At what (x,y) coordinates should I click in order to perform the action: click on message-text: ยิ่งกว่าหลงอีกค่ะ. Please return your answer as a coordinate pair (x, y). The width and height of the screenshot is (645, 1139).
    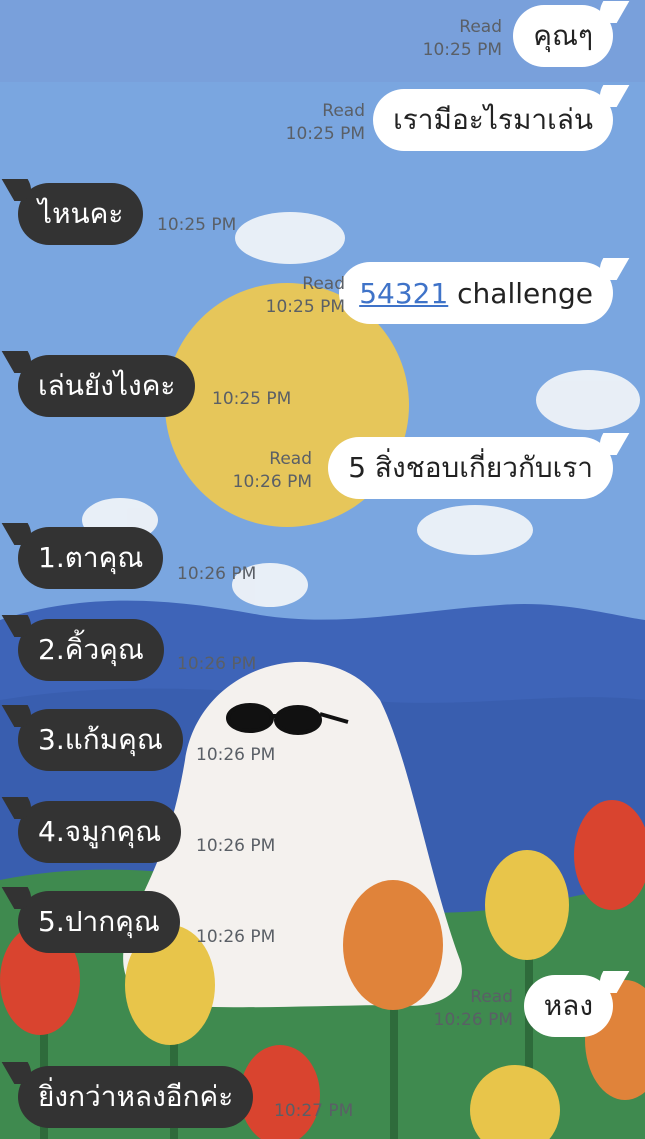
    Looking at the image, I should click on (136, 1096).